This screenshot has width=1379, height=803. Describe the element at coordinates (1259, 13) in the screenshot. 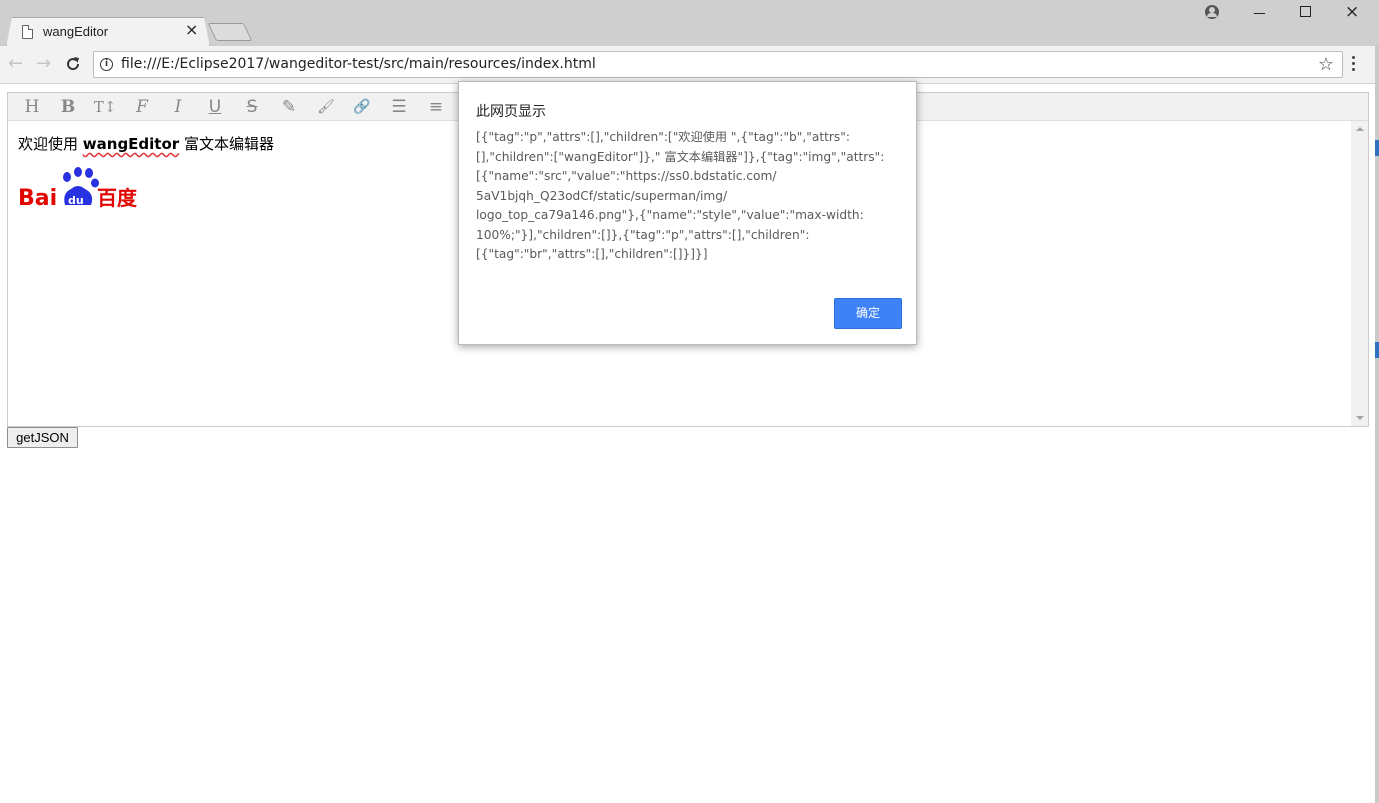

I see `minimize-icon` at that location.